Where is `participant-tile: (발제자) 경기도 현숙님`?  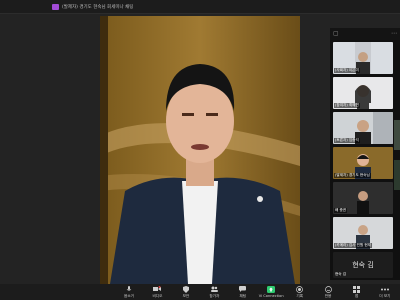 participant-tile: (발제자) 경기도 현숙님 is located at coordinates (363, 163).